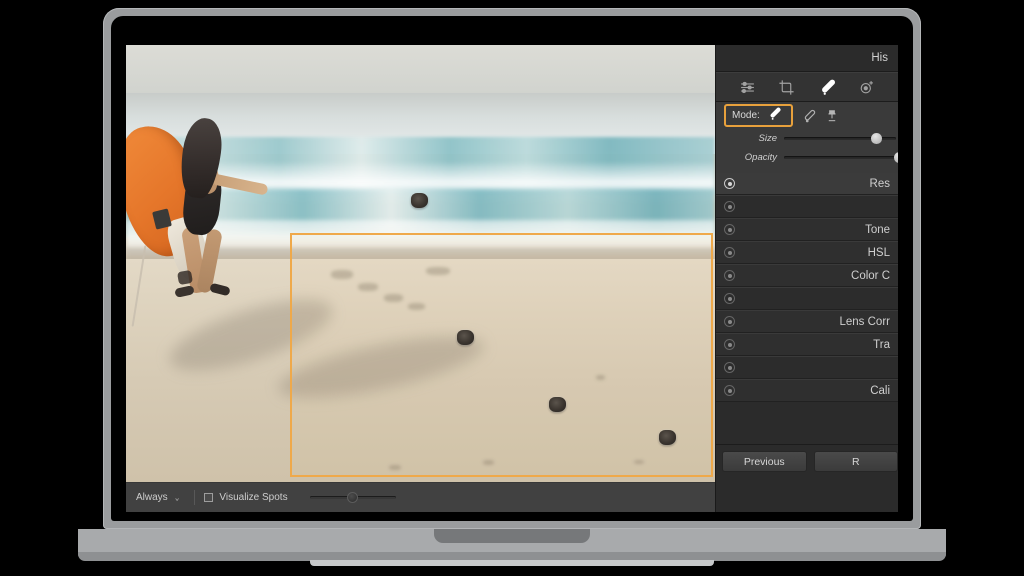 Image resolution: width=1024 pixels, height=576 pixels. What do you see at coordinates (865, 321) in the screenshot?
I see `panel-row-label: Lens Corr` at bounding box center [865, 321].